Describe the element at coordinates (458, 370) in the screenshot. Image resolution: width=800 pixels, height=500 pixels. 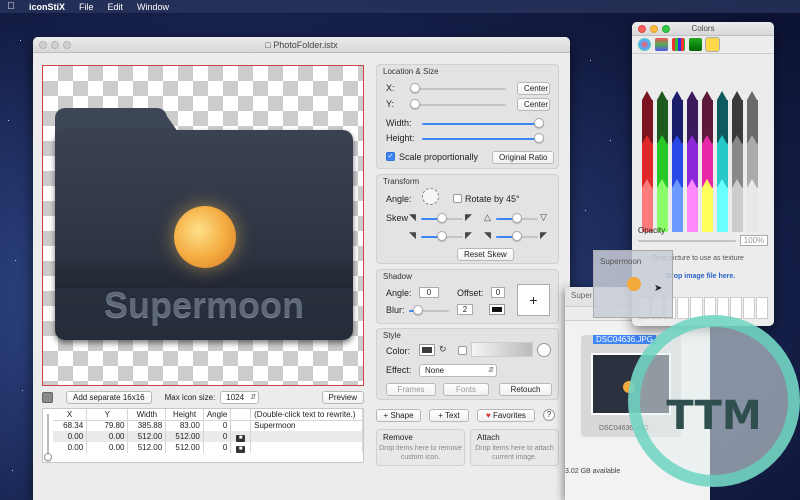
I see `effect-select: None ⇵` at that location.